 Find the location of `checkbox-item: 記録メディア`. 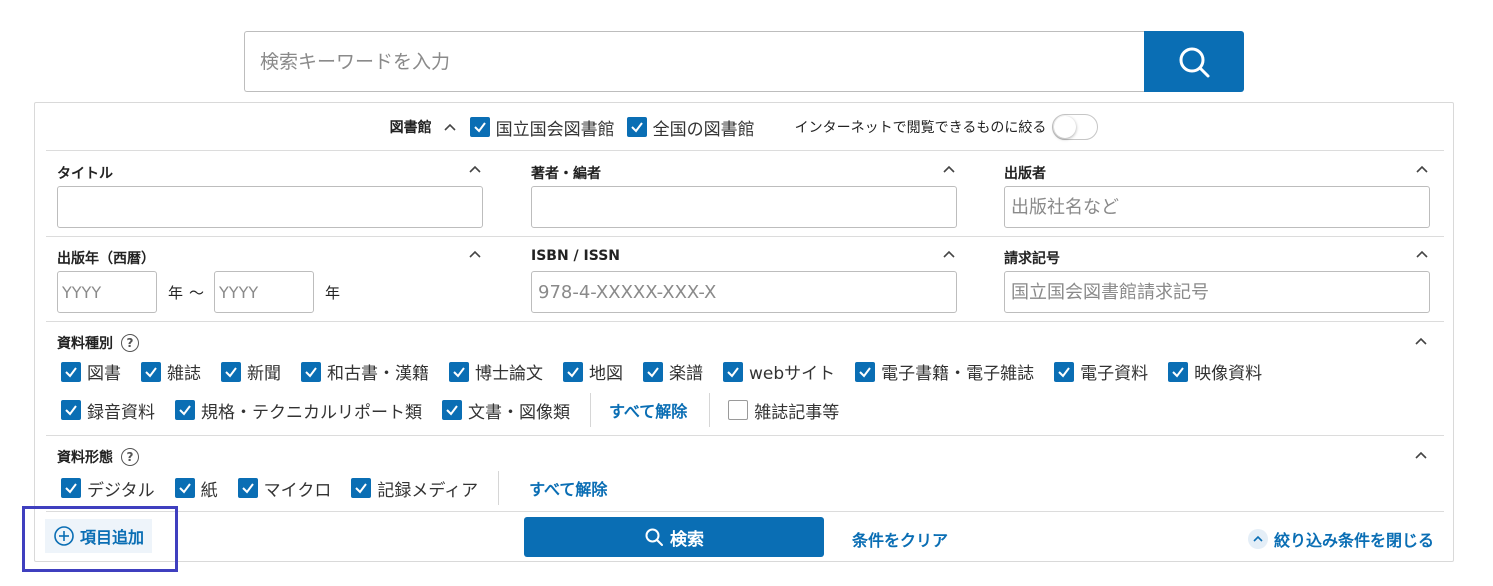

checkbox-item: 記録メディア is located at coordinates (414, 488).